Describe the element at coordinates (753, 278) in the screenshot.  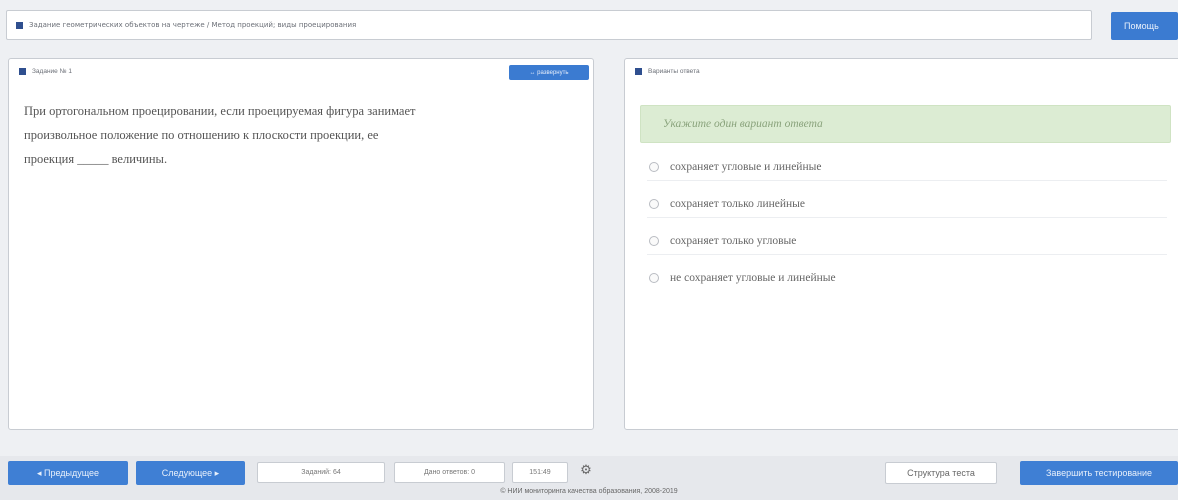
I see `answer-option-label: не сохраняет угловые и линейные` at that location.